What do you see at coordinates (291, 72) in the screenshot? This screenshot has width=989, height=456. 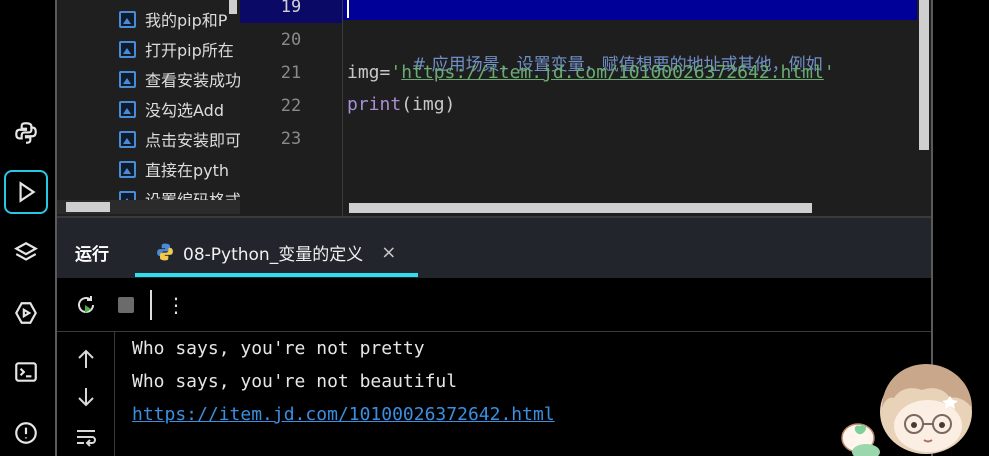 I see `line-number: 21` at bounding box center [291, 72].